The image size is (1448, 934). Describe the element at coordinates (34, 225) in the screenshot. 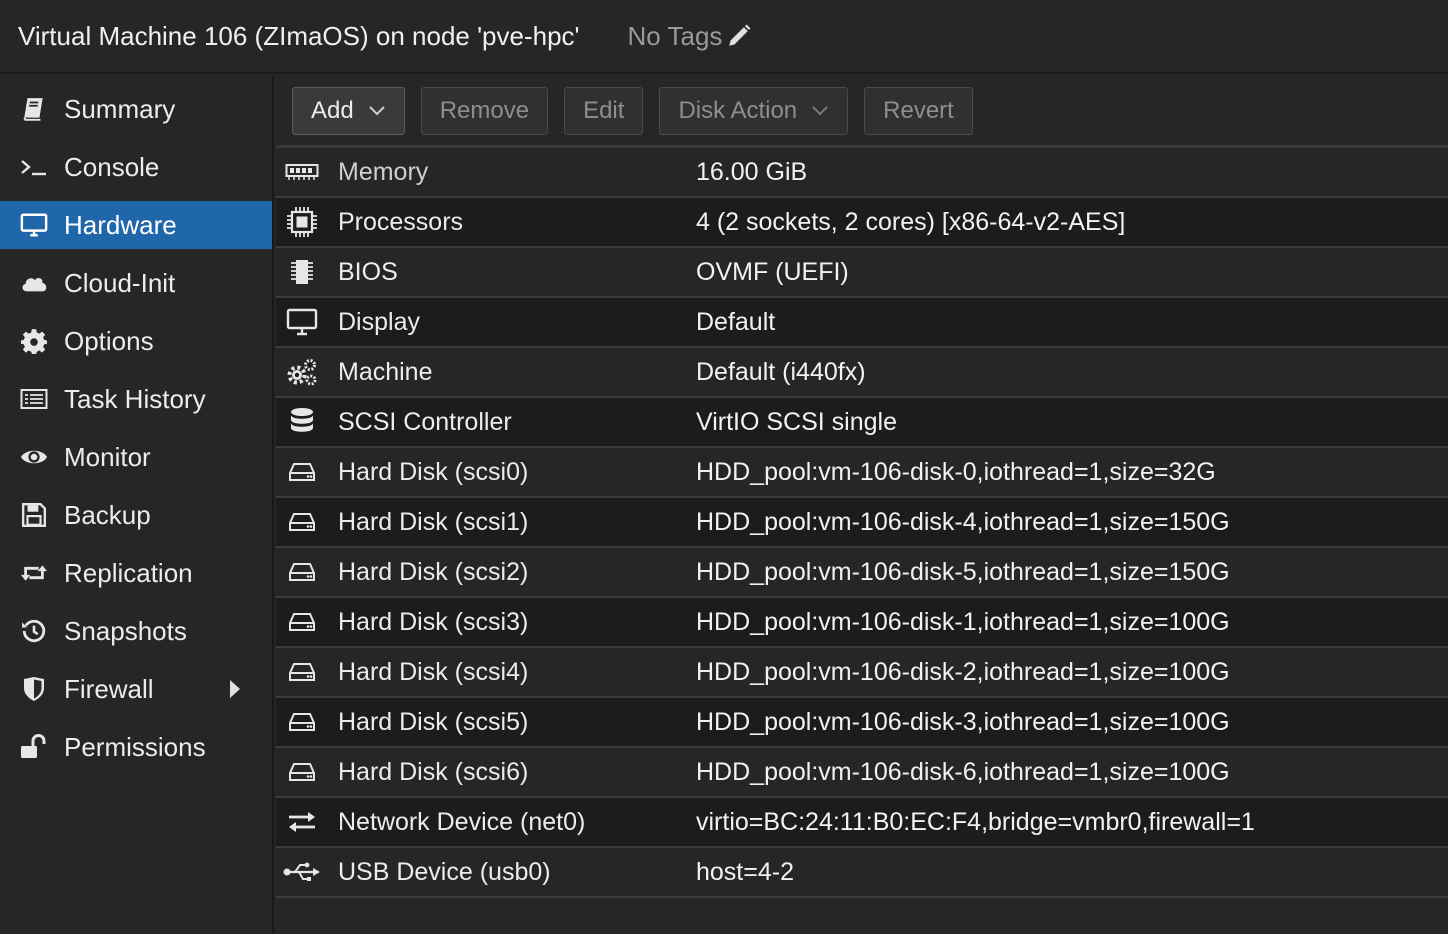

I see `monitor-icon` at that location.